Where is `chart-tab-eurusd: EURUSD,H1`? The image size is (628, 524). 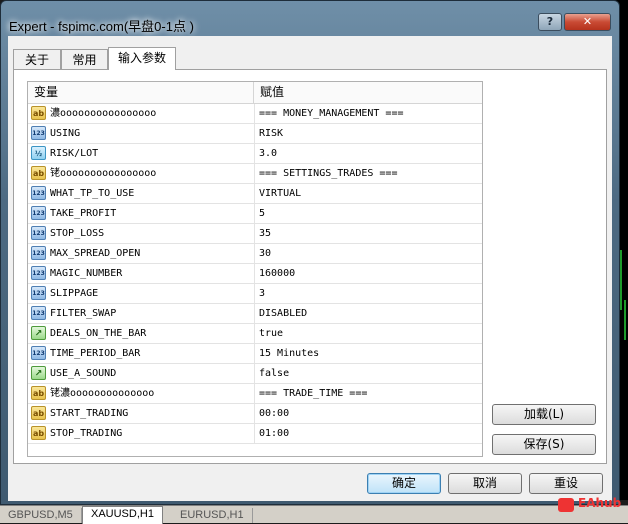 chart-tab-eurusd: EURUSD,H1 is located at coordinates (212, 515).